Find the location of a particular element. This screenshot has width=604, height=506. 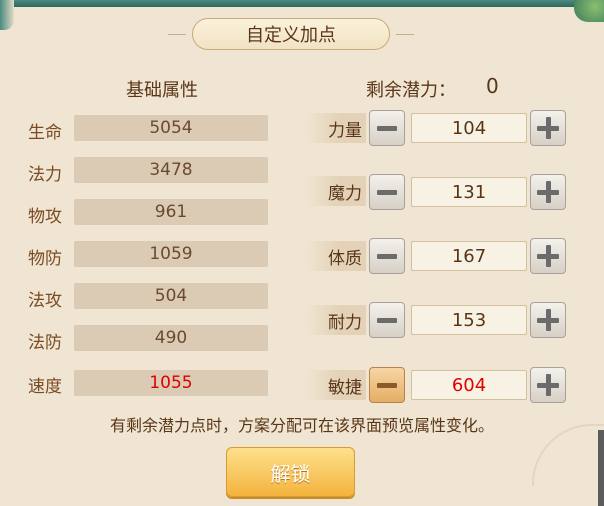

attr-label-speed: 速度 is located at coordinates (45, 387).